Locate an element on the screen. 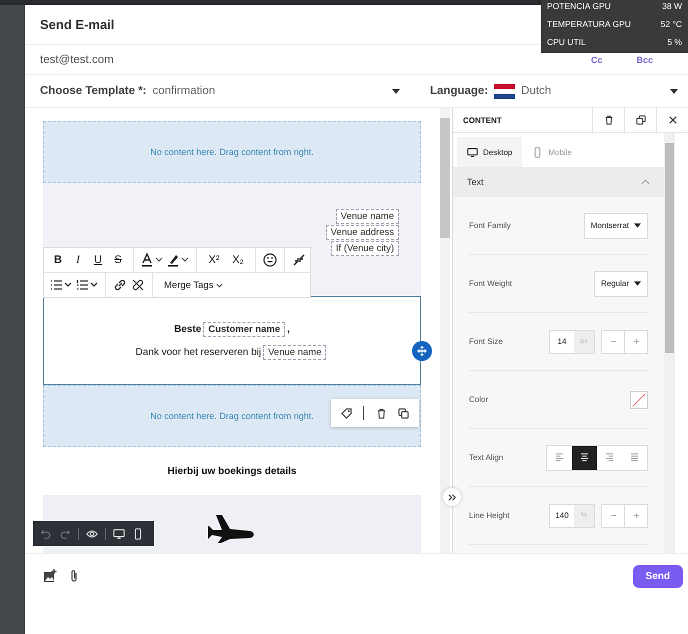 This screenshot has width=688, height=634. panel-title: CONTENT is located at coordinates (482, 120).